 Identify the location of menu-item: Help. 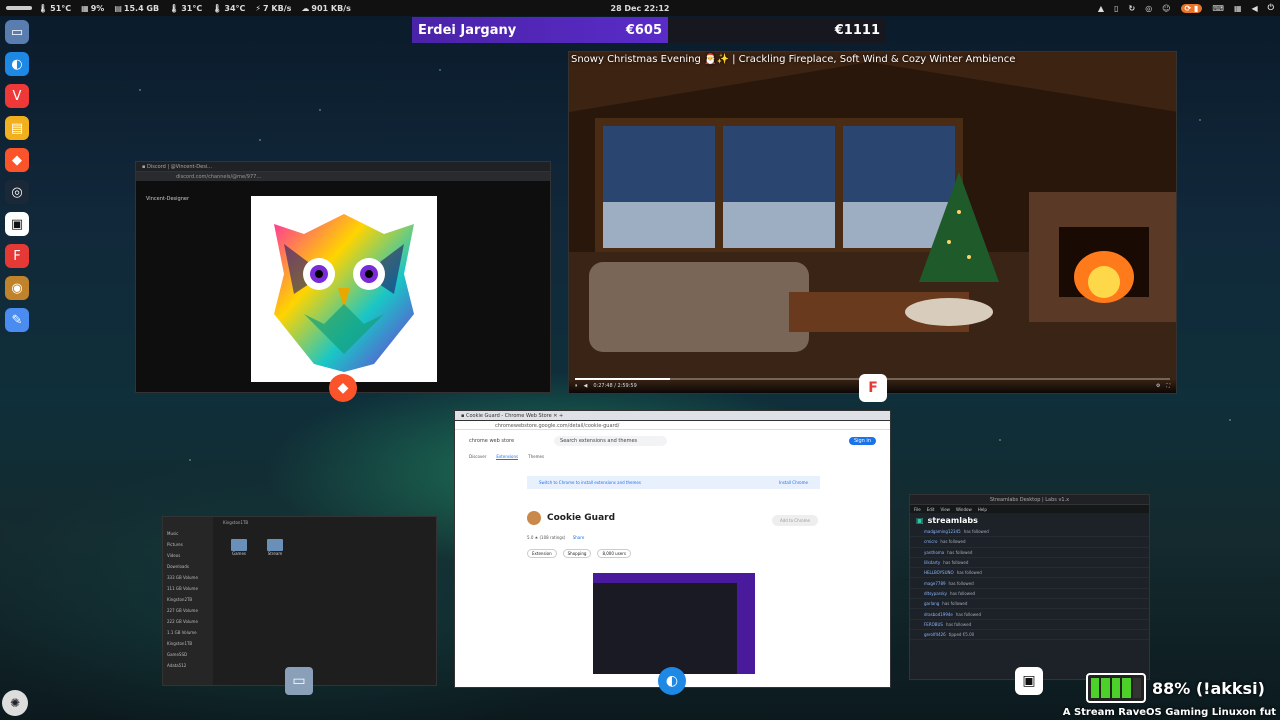
(982, 509).